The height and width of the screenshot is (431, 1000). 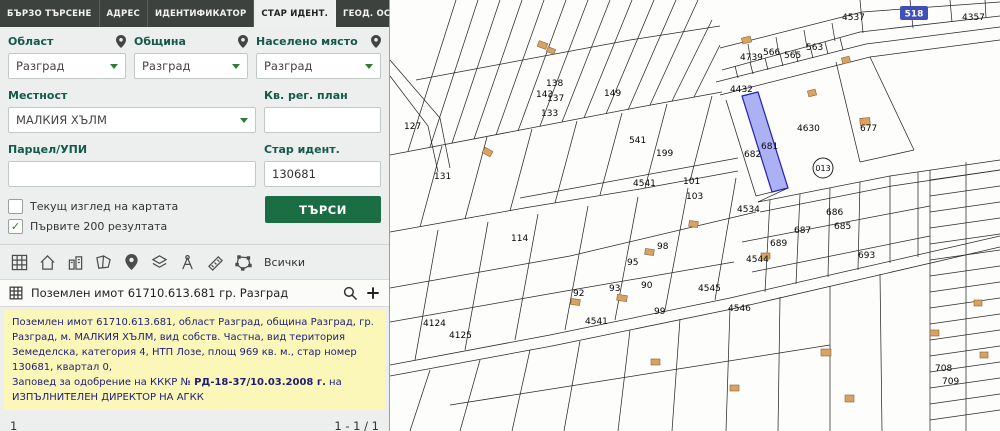 What do you see at coordinates (159, 262) in the screenshot?
I see `layers-icon` at bounding box center [159, 262].